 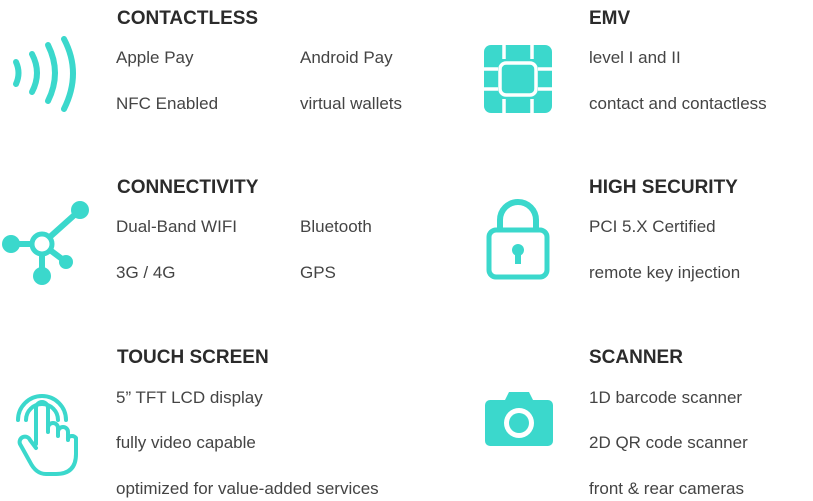 What do you see at coordinates (663, 187) in the screenshot?
I see `security-title: HIGH SECURITY` at bounding box center [663, 187].